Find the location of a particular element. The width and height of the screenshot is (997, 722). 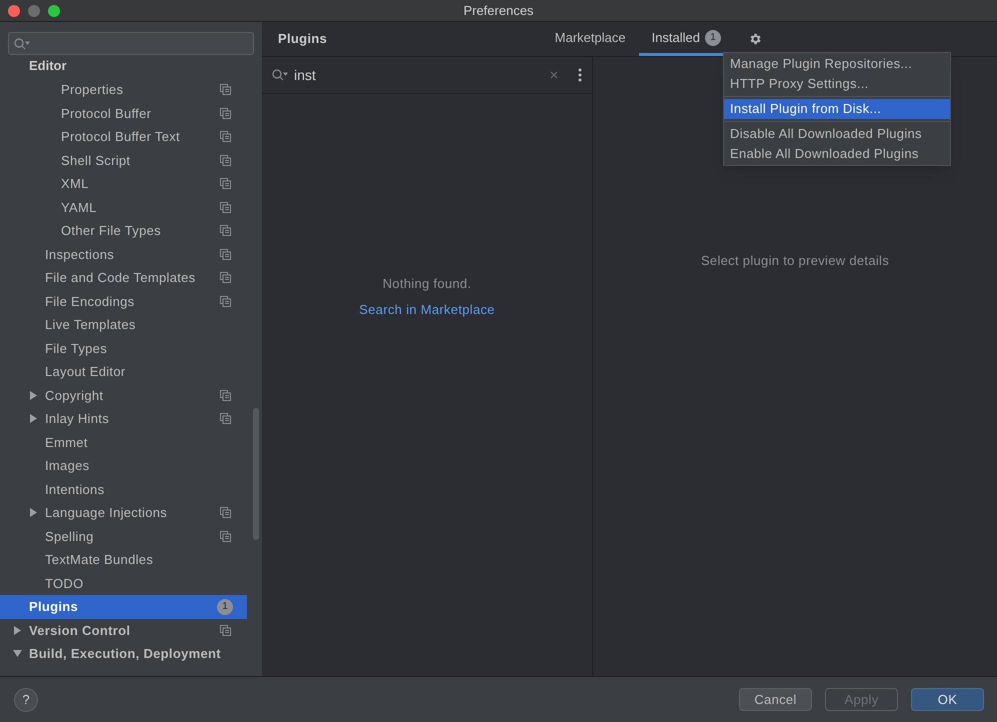

menu-item: Disable All Downloaded Plugins is located at coordinates (837, 134).